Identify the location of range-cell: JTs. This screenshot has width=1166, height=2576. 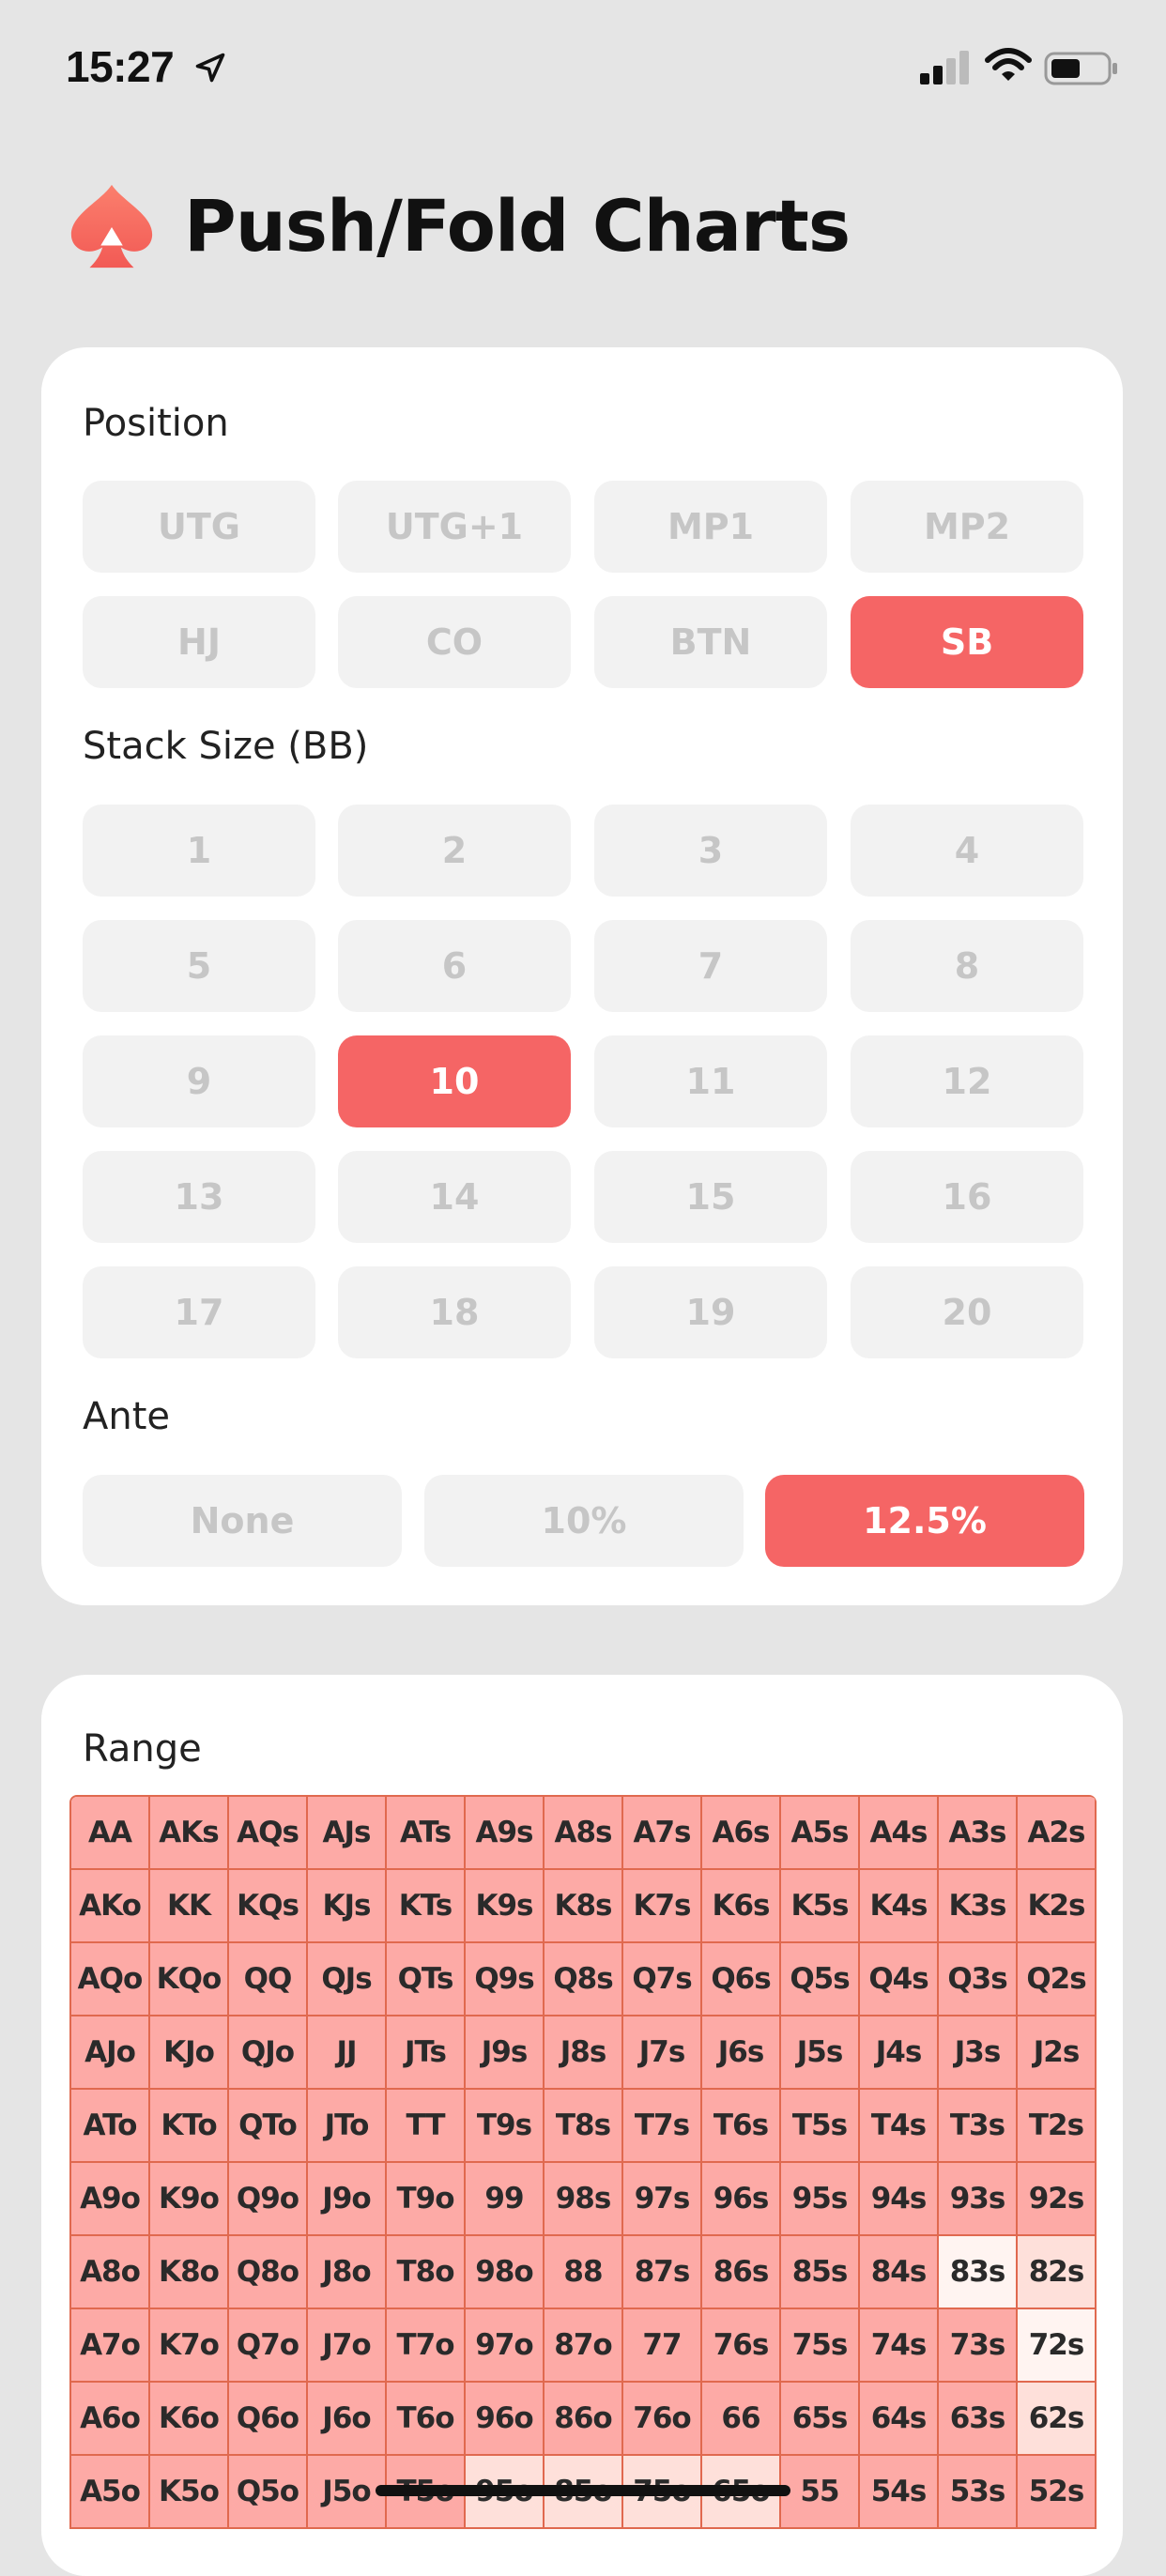
(426, 2053).